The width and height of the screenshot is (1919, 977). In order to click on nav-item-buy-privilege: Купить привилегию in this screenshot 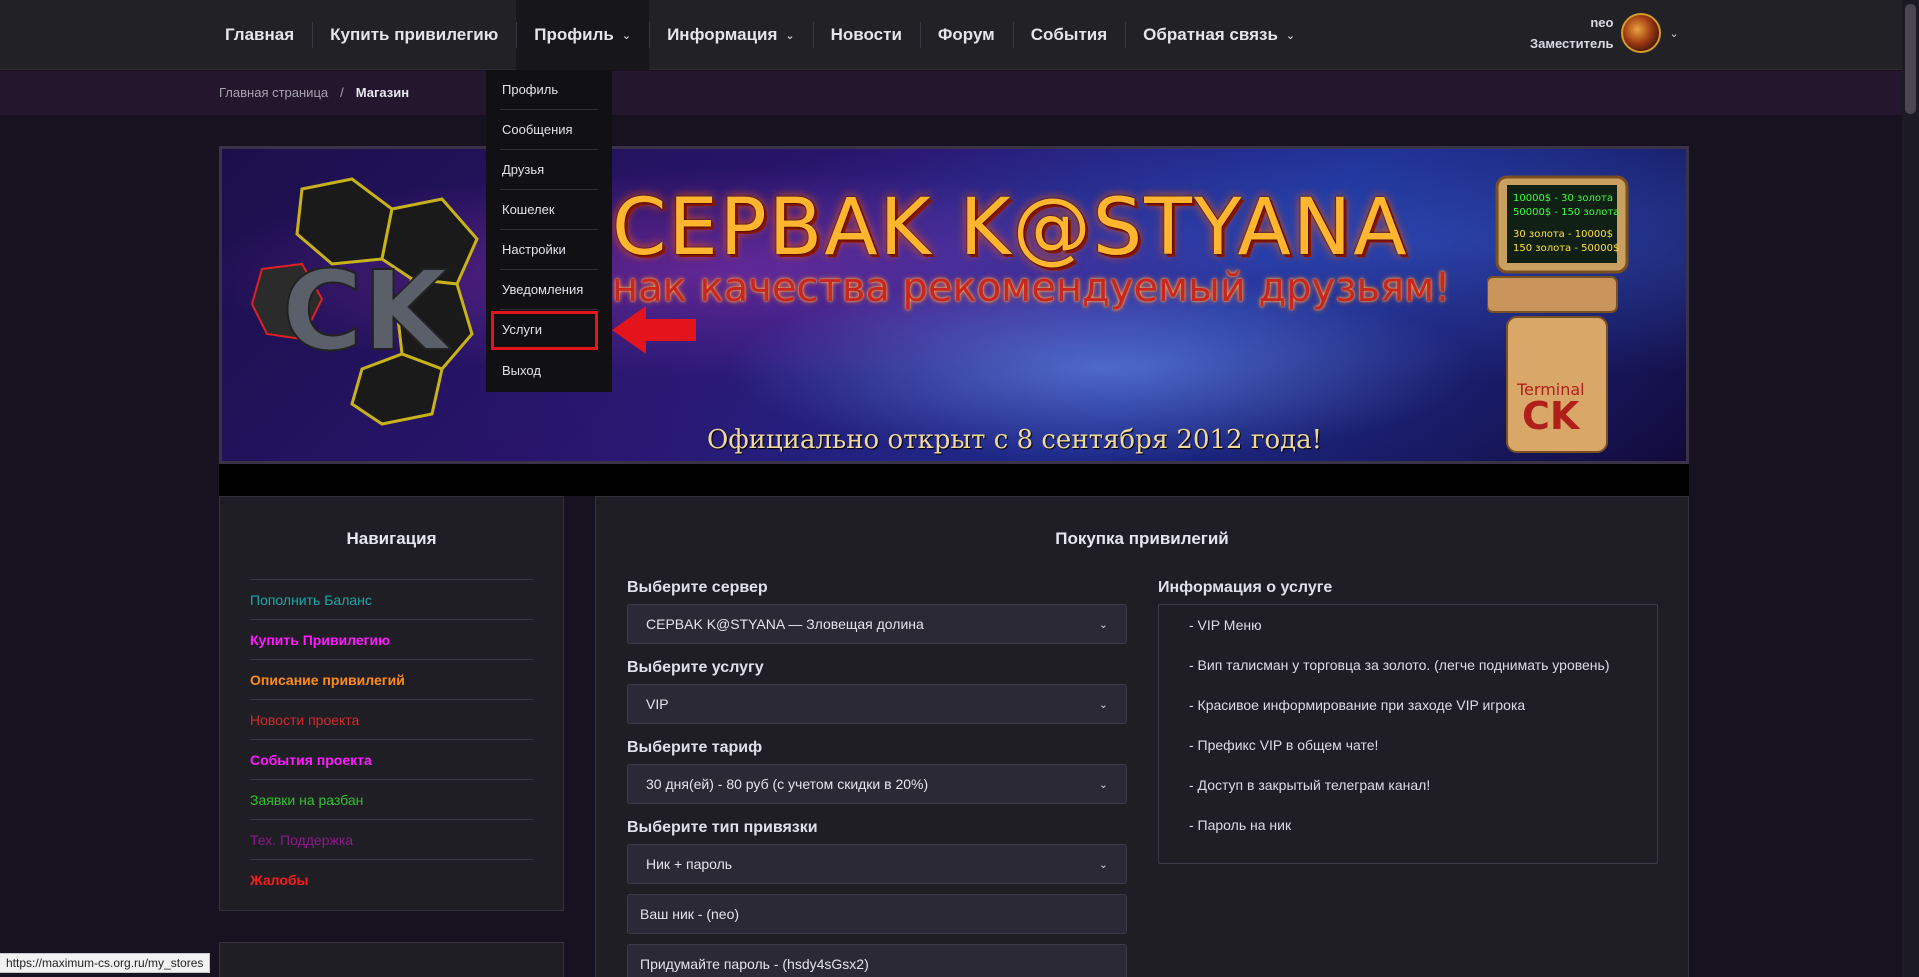, I will do `click(414, 35)`.